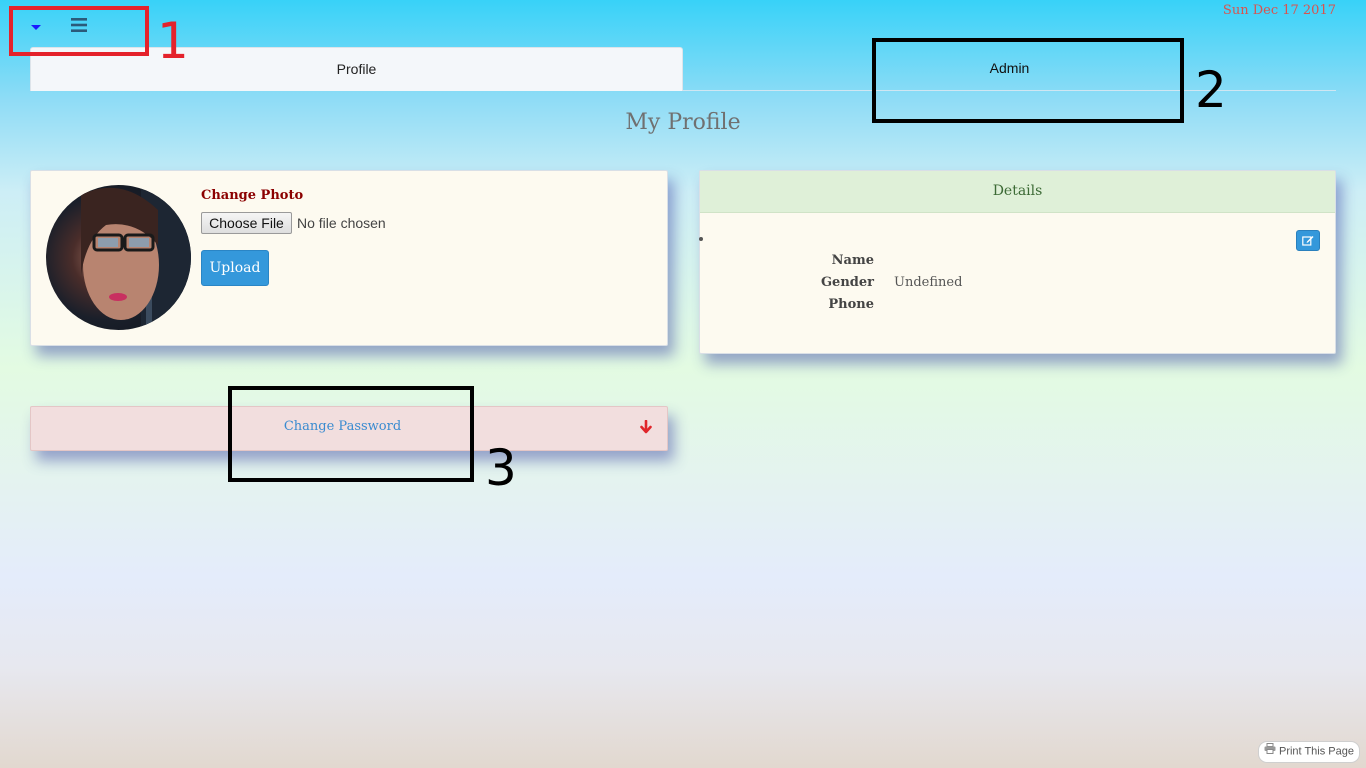 Image resolution: width=1366 pixels, height=768 pixels. What do you see at coordinates (1279, 10) in the screenshot?
I see `current-date: Sun Dec 17 2017` at bounding box center [1279, 10].